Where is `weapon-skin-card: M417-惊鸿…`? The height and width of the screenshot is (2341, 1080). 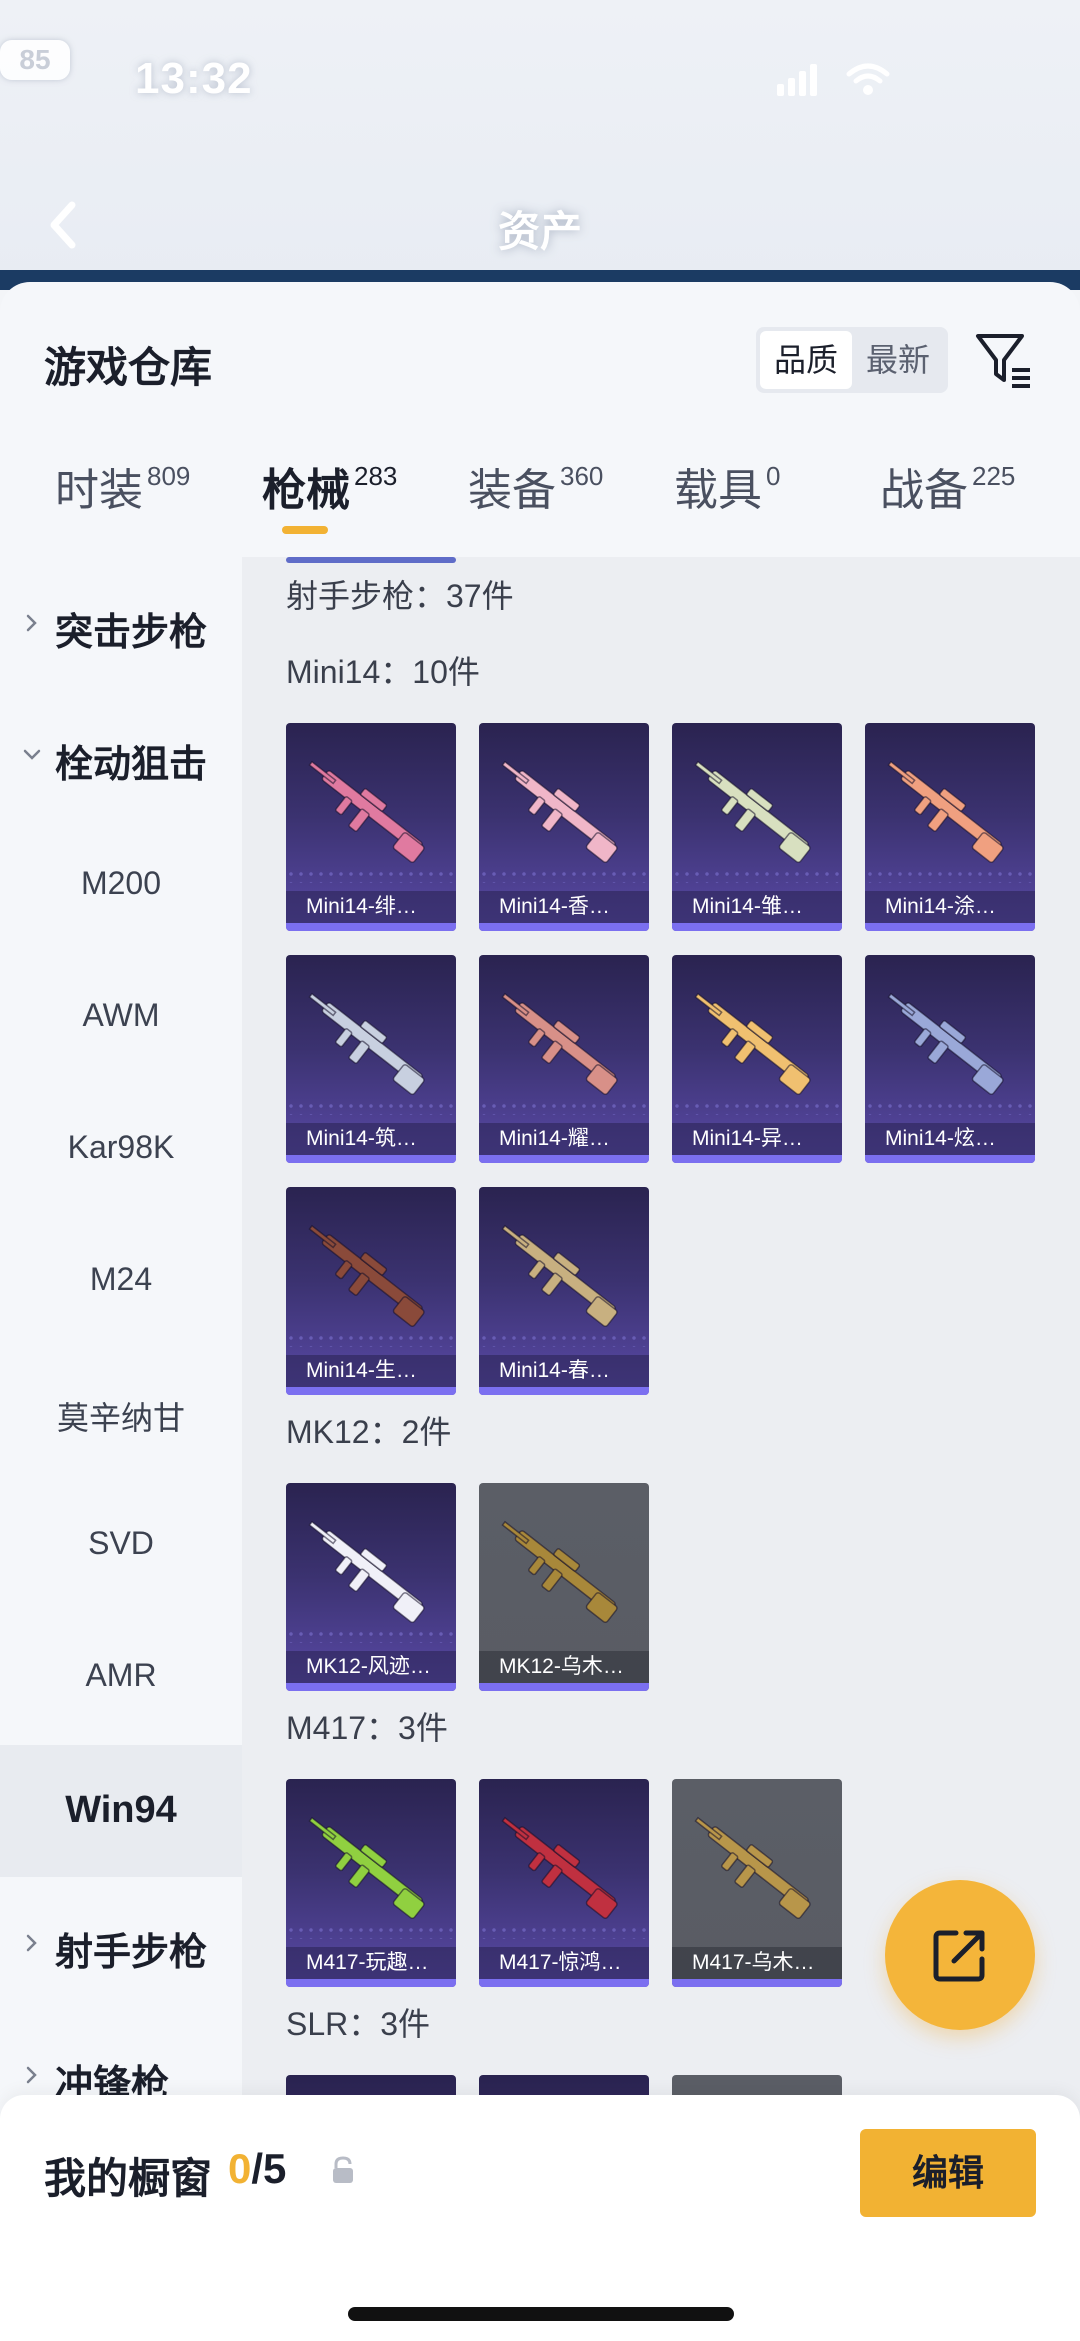
weapon-skin-card: M417-惊鸿… is located at coordinates (564, 1883).